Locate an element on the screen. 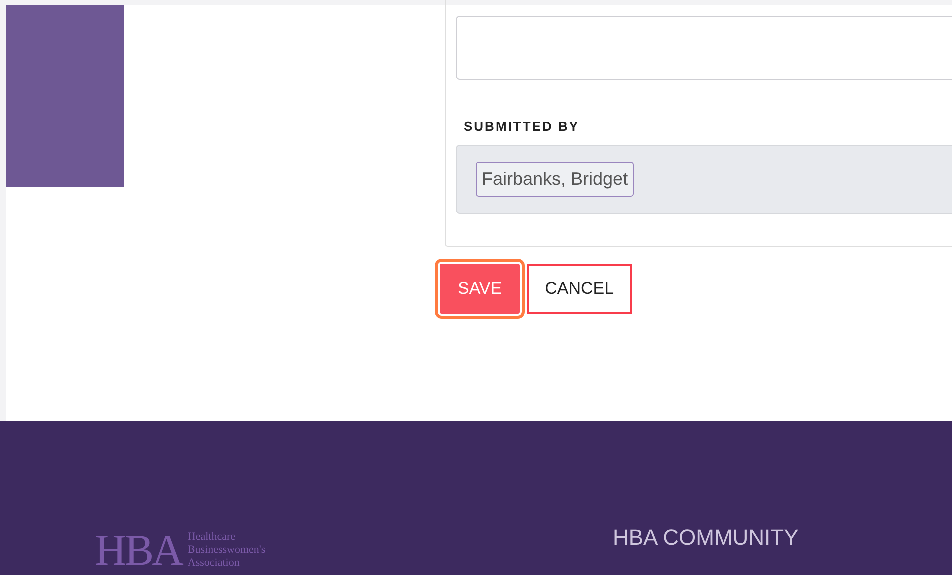  logo-text: Businesswomen's is located at coordinates (227, 550).